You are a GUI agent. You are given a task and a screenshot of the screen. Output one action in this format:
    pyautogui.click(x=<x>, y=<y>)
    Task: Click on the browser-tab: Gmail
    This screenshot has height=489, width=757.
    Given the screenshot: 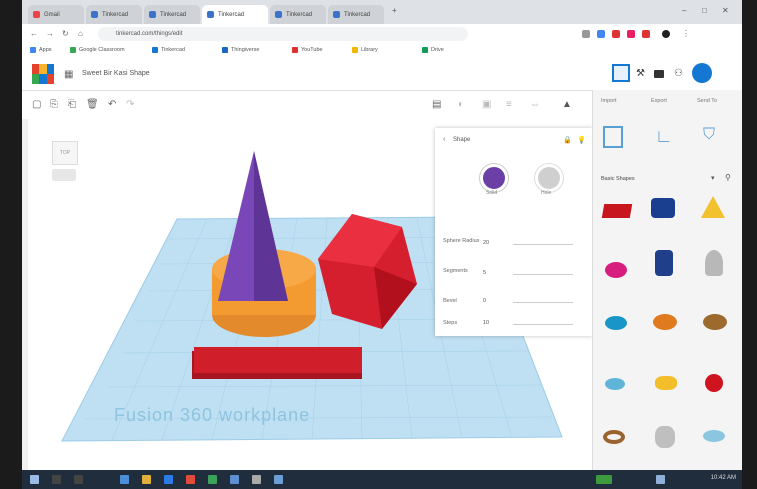 What is the action you would take?
    pyautogui.click(x=56, y=14)
    